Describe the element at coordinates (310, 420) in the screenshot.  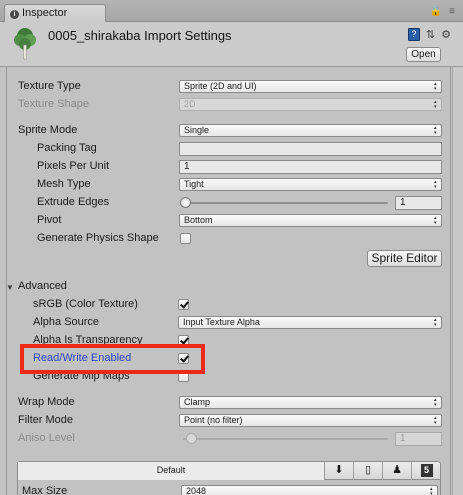
I see `filter-mode-dropdown: Point (no filter)` at that location.